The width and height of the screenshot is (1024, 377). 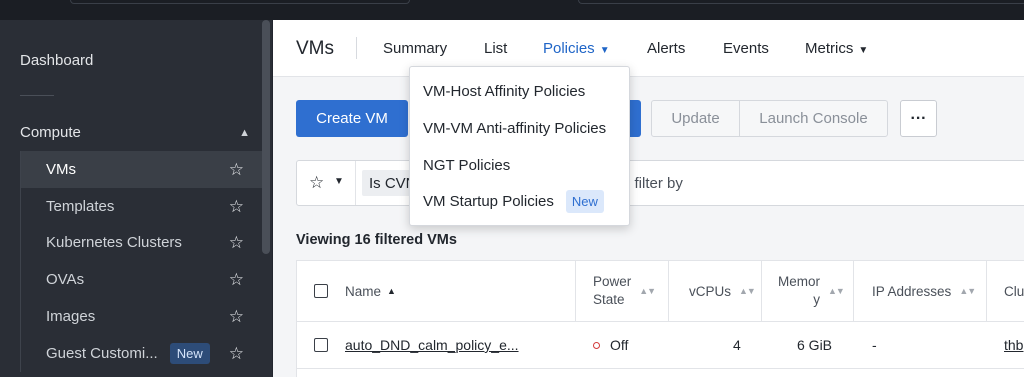 I want to click on menu-item-vm-startup-policies: VM Startup Policies New, so click(x=513, y=201).